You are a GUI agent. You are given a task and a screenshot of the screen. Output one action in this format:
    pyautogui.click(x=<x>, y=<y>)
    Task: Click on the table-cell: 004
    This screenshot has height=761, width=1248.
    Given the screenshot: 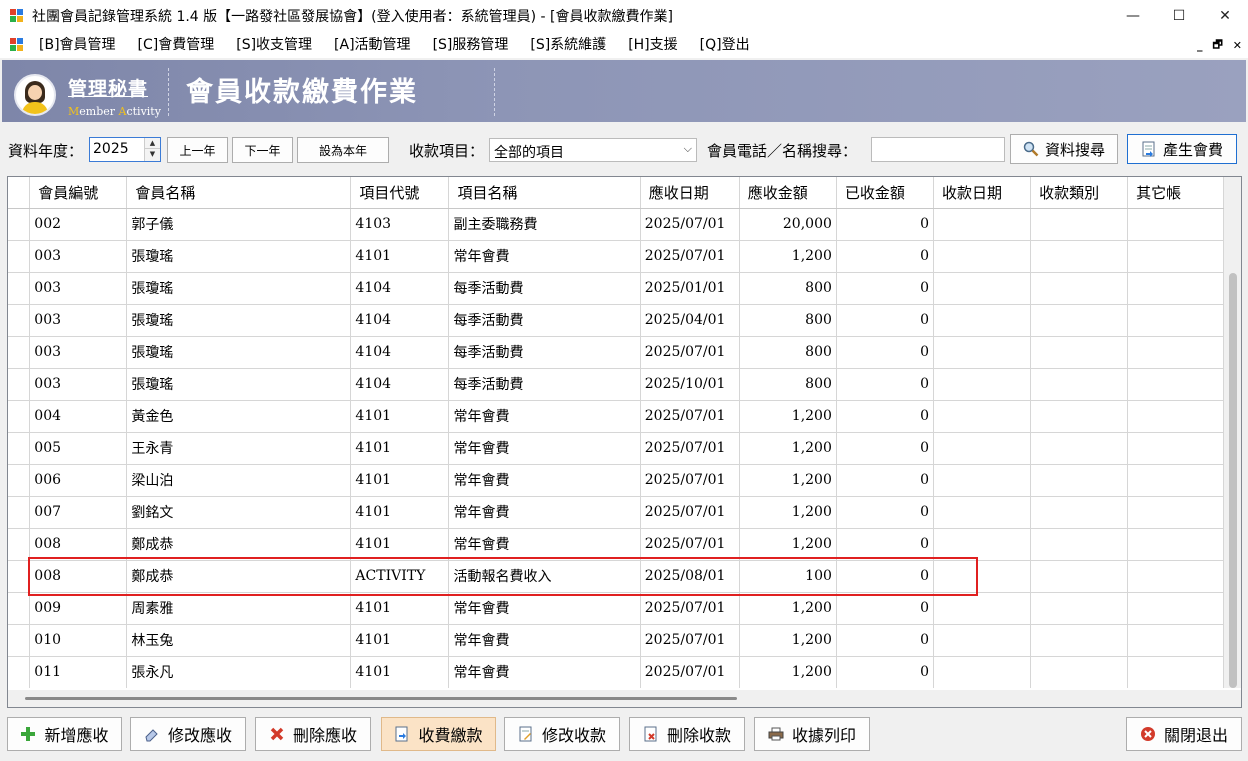 What is the action you would take?
    pyautogui.click(x=78, y=416)
    